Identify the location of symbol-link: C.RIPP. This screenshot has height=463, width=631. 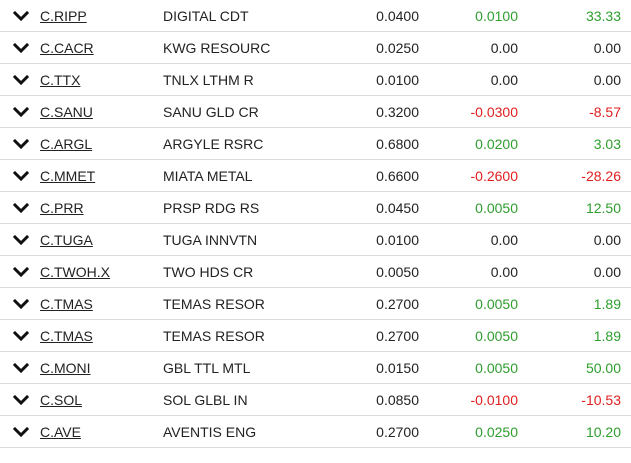
(63, 16).